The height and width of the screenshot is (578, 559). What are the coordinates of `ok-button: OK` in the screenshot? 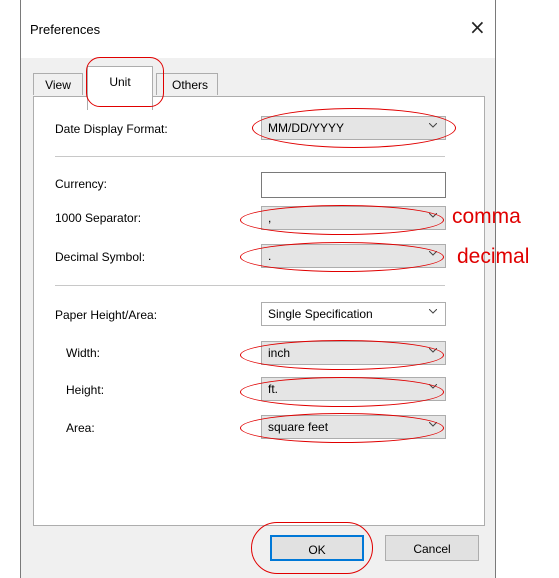 It's located at (317, 548).